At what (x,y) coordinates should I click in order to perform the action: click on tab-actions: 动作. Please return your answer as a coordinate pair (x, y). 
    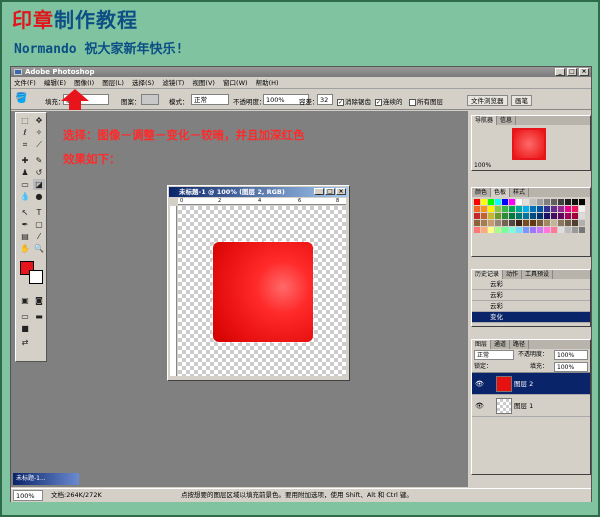
    Looking at the image, I should click on (513, 274).